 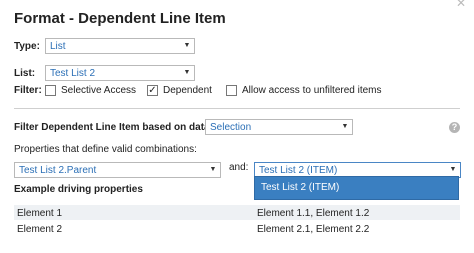 I want to click on help-icon: ?, so click(x=454, y=127).